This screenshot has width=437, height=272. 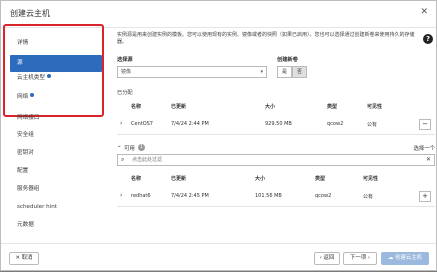 I want to click on create-volume-yes: 是, so click(x=284, y=72).